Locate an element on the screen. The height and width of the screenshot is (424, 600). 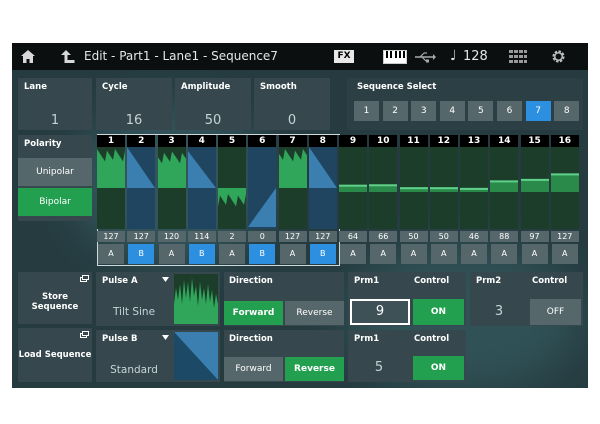
step-level-mark is located at coordinates (292, 168).